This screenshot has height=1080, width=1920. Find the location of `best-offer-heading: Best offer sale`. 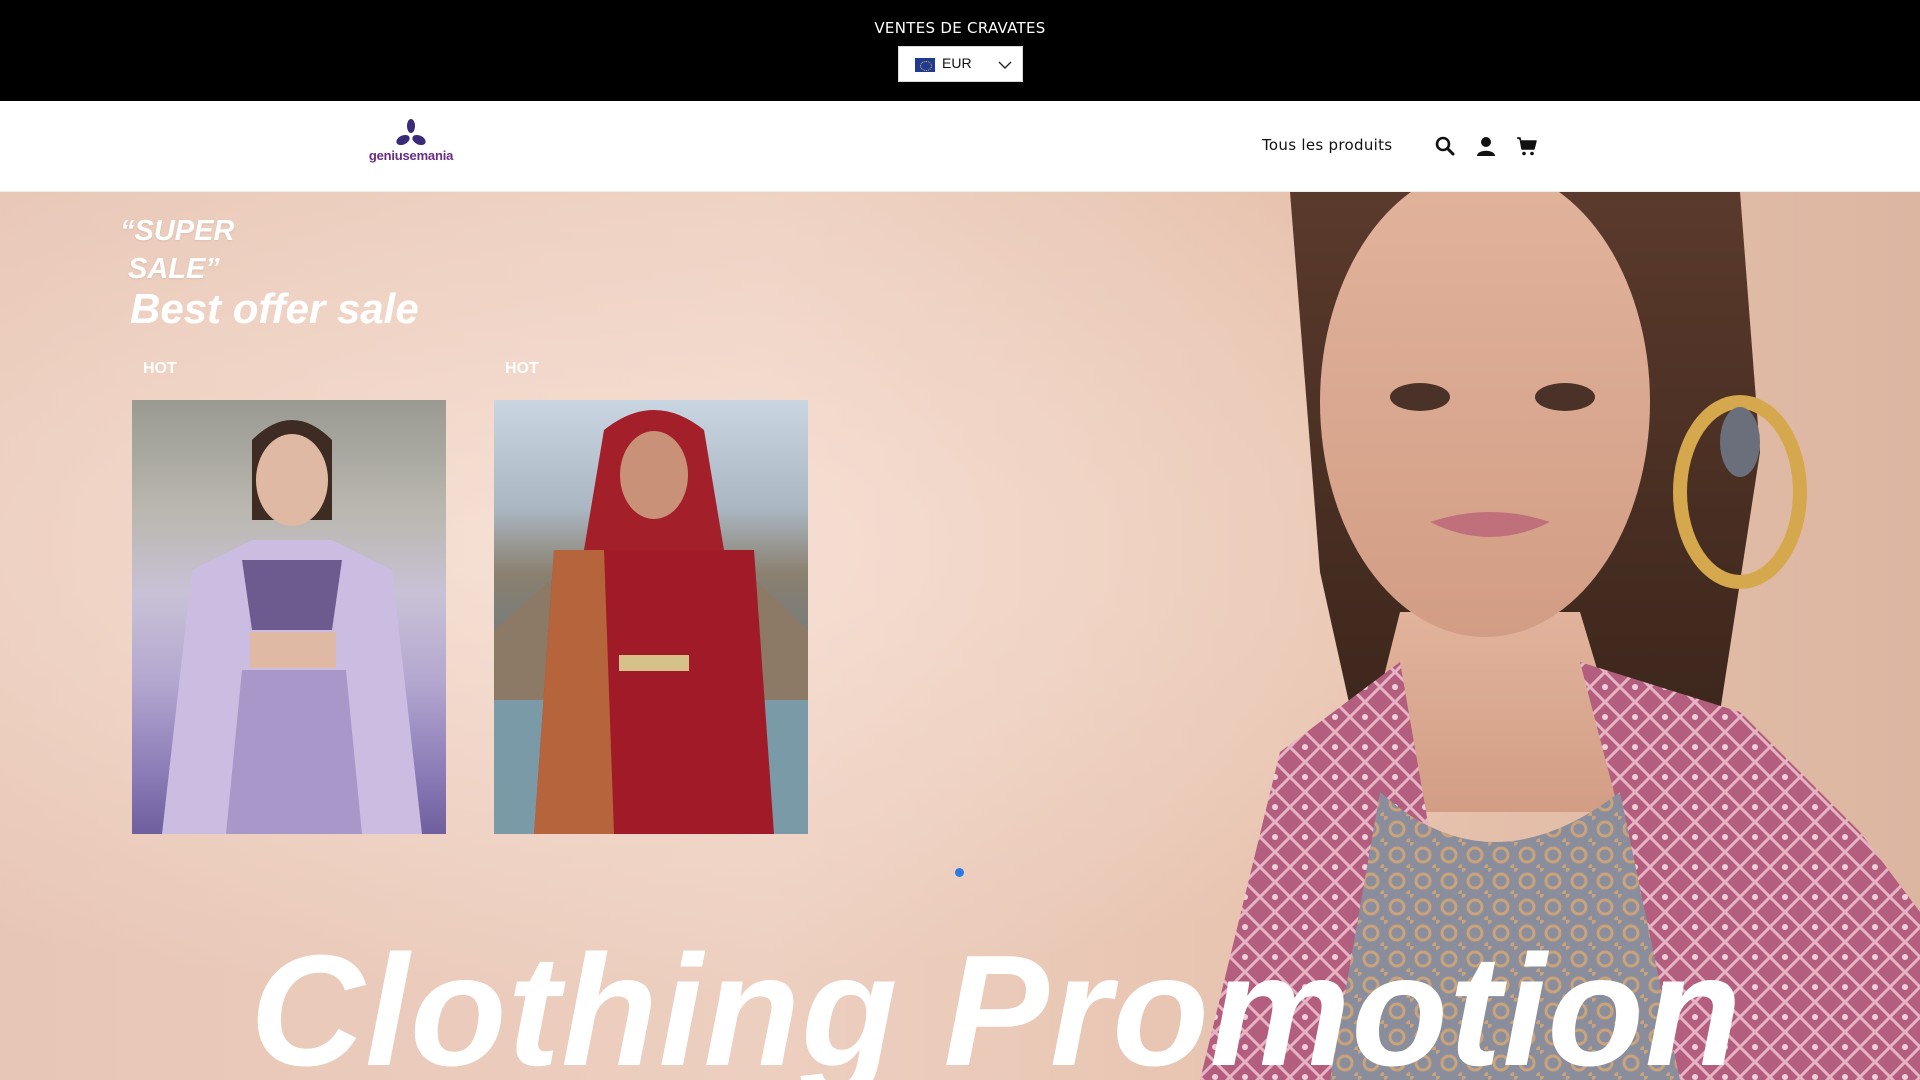

best-offer-heading: Best offer sale is located at coordinates (274, 308).